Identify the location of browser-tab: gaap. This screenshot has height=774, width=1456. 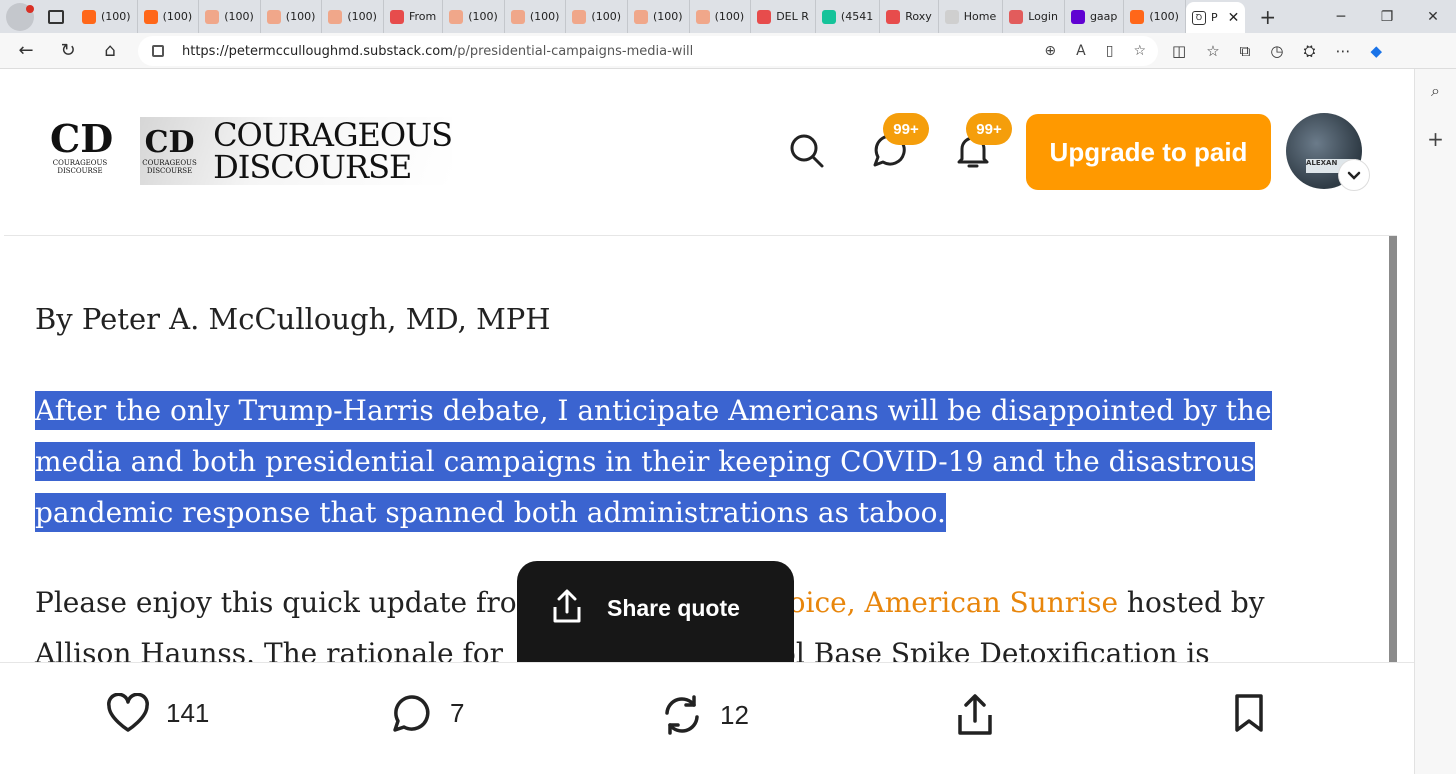
(1095, 16).